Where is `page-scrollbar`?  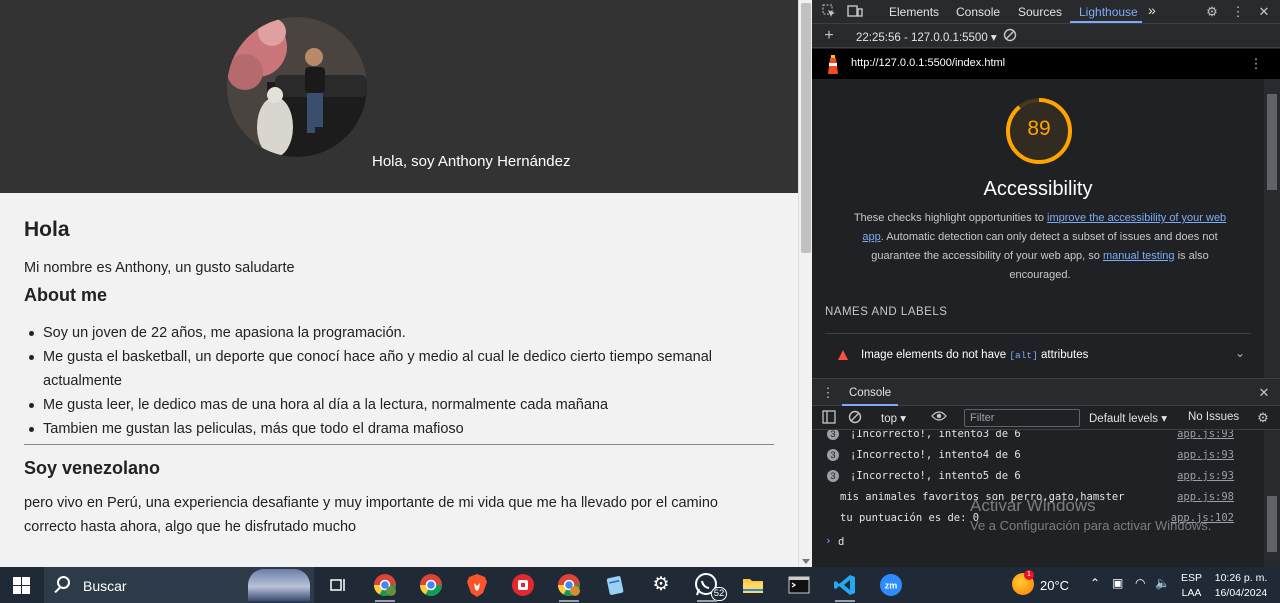 page-scrollbar is located at coordinates (805, 283).